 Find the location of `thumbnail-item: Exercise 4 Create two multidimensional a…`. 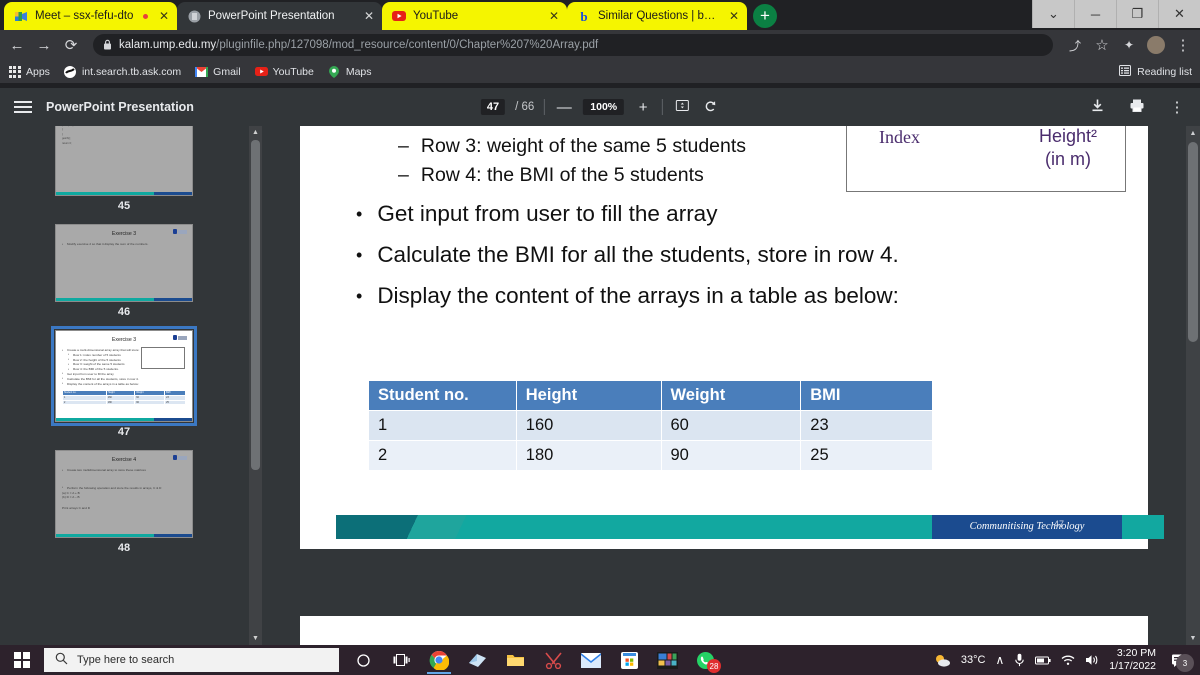

thumbnail-item: Exercise 4 Create two multidimensional a… is located at coordinates (124, 508).